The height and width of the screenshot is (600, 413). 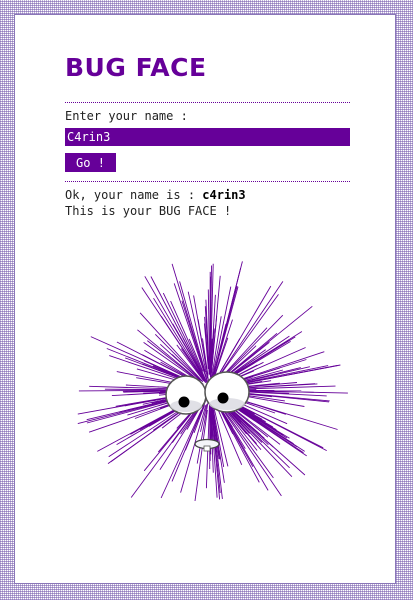 What do you see at coordinates (207, 448) in the screenshot?
I see `tooth` at bounding box center [207, 448].